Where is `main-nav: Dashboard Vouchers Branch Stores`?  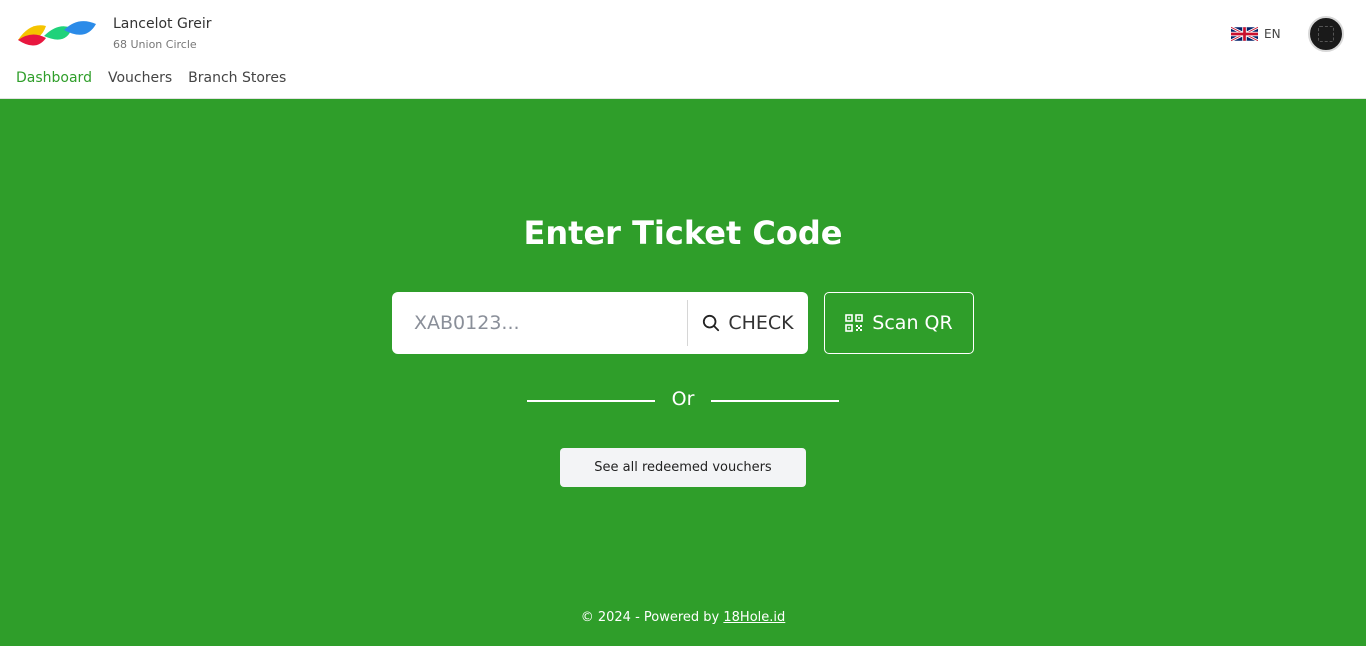 main-nav: Dashboard Vouchers Branch Stores is located at coordinates (151, 78).